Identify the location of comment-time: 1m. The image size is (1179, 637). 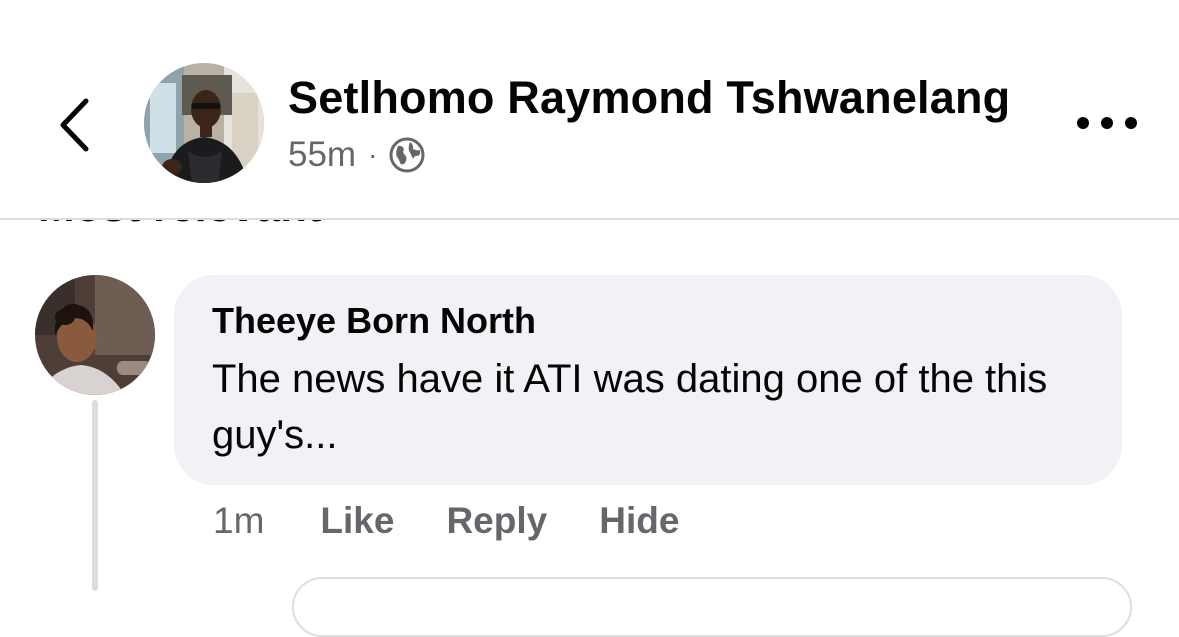
(239, 520).